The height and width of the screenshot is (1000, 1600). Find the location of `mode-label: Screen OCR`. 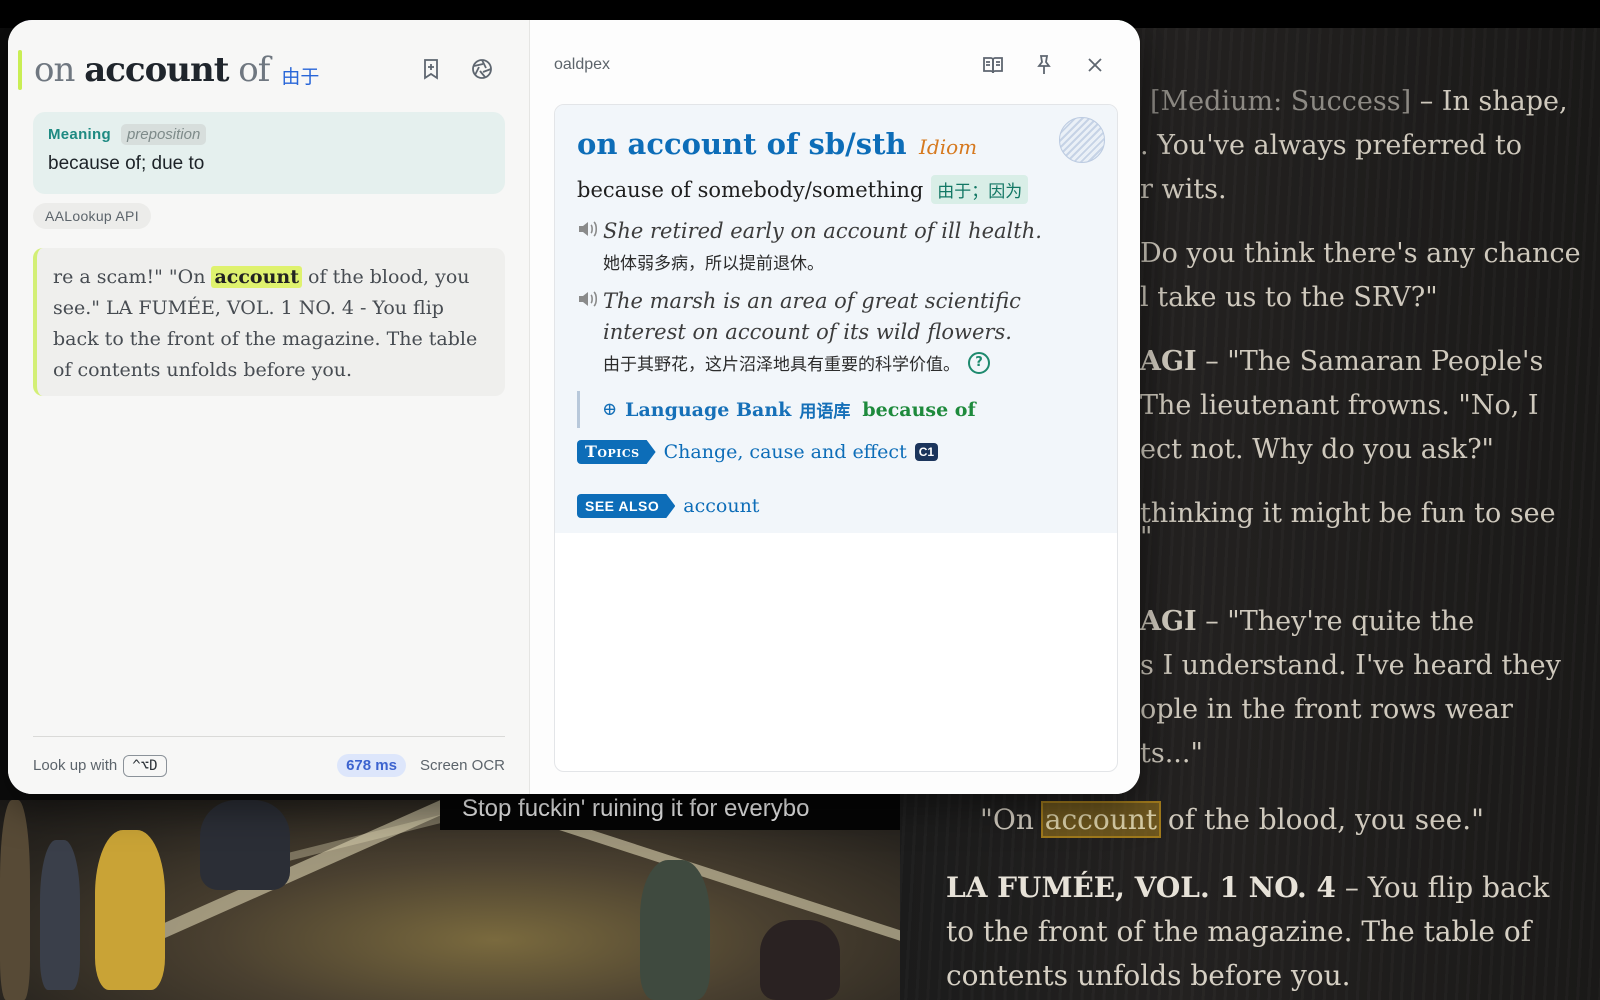

mode-label: Screen OCR is located at coordinates (462, 765).